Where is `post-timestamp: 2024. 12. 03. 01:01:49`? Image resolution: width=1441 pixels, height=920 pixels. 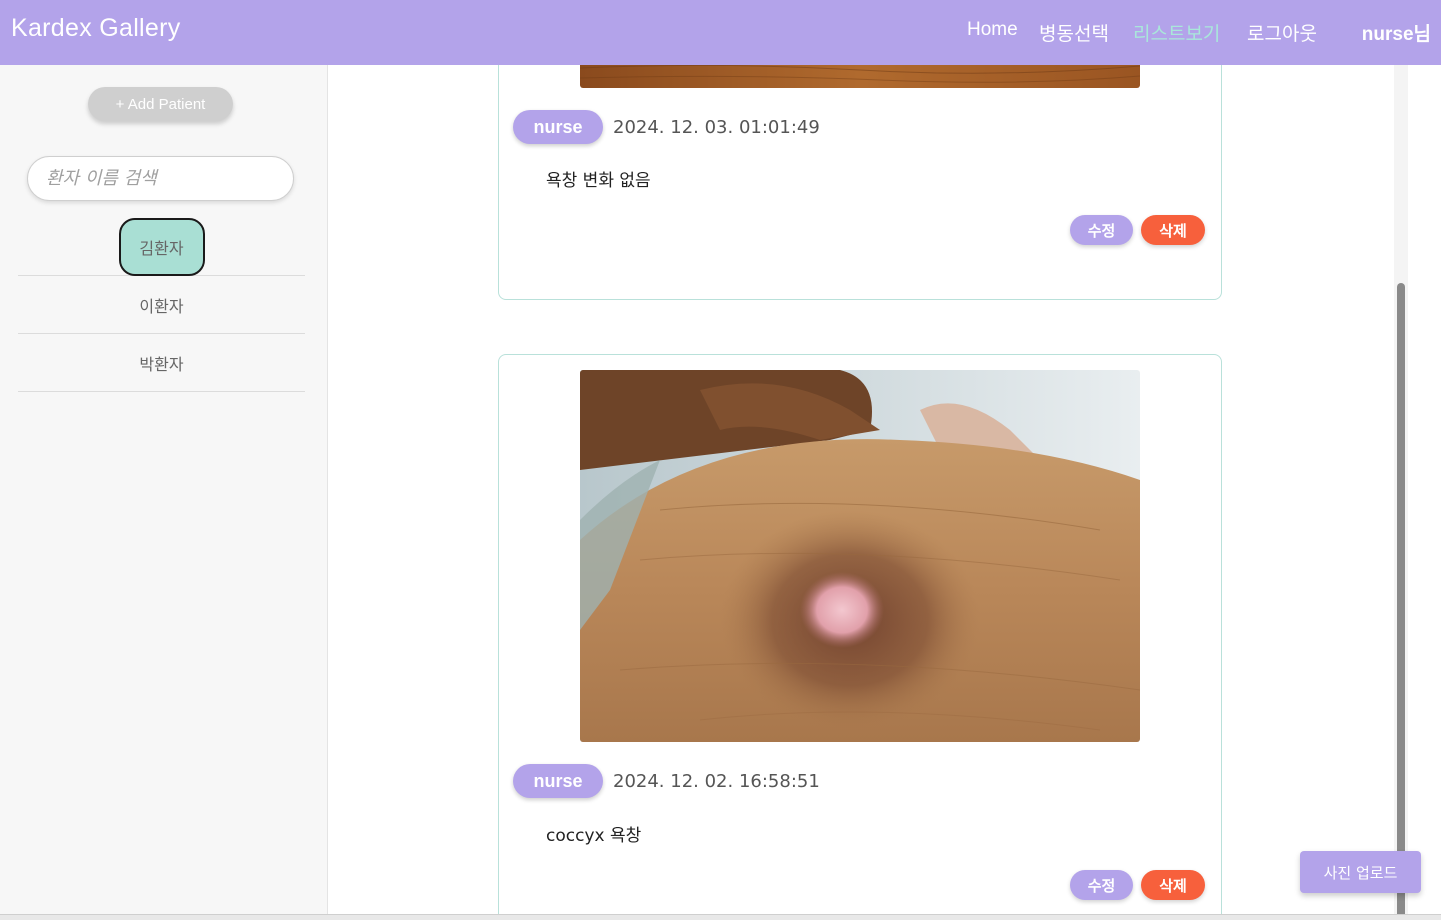 post-timestamp: 2024. 12. 03. 01:01:49 is located at coordinates (716, 127).